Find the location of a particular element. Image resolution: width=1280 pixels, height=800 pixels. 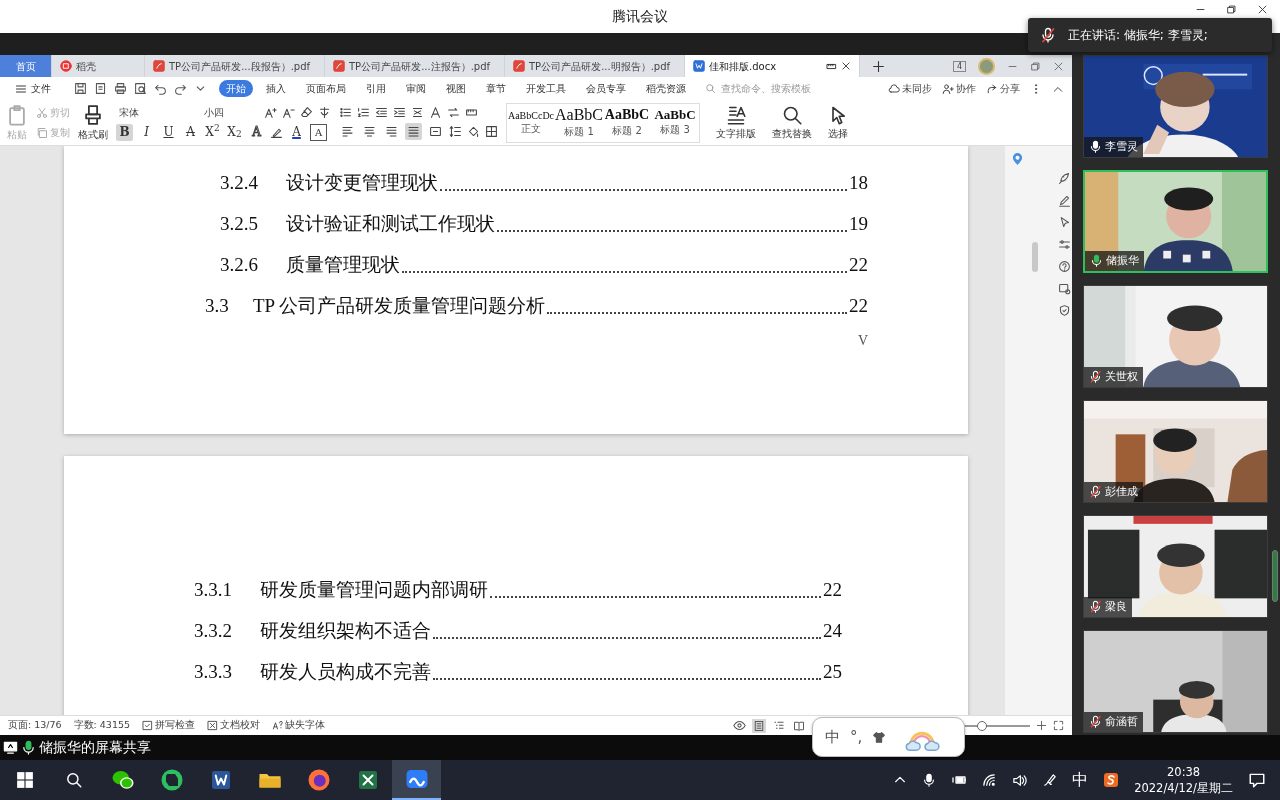

tab-icon is located at coordinates (453, 112).